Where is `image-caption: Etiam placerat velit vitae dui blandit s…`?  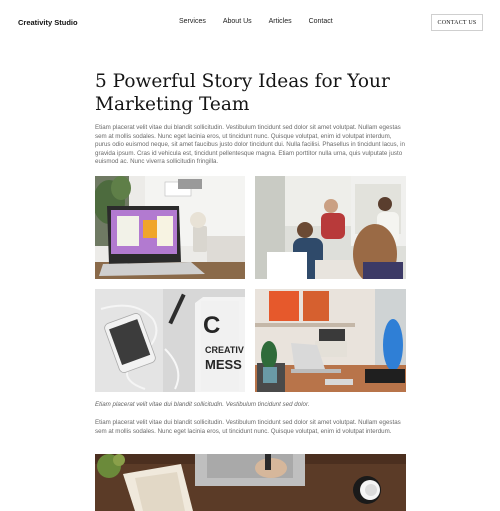 image-caption: Etiam placerat velit vitae dui blandit s… is located at coordinates (202, 404).